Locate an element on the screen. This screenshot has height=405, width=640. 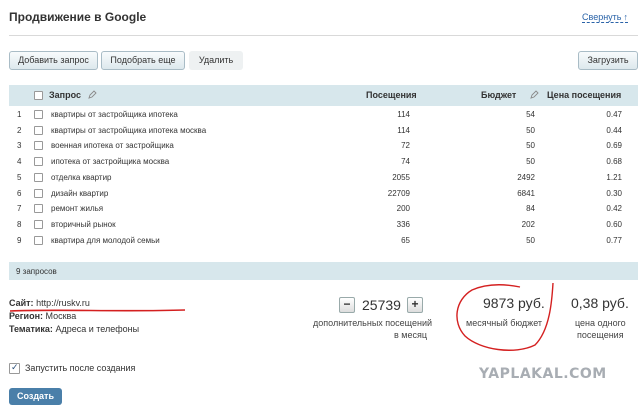
row-price: 1.21 is located at coordinates (614, 177).